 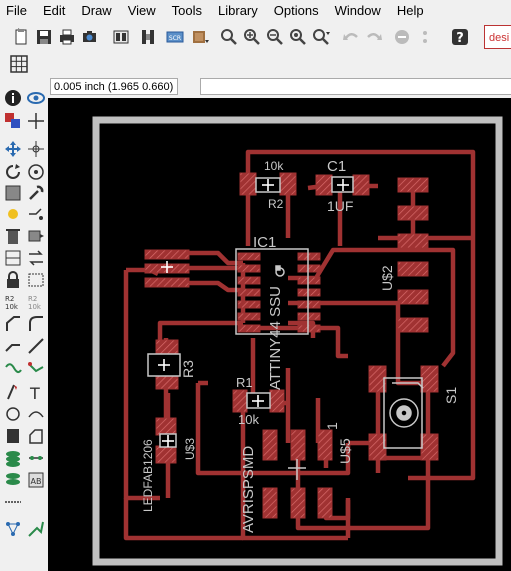 What do you see at coordinates (148, 475) in the screenshot?
I see `label-ledfab: LEDFAB1206` at bounding box center [148, 475].